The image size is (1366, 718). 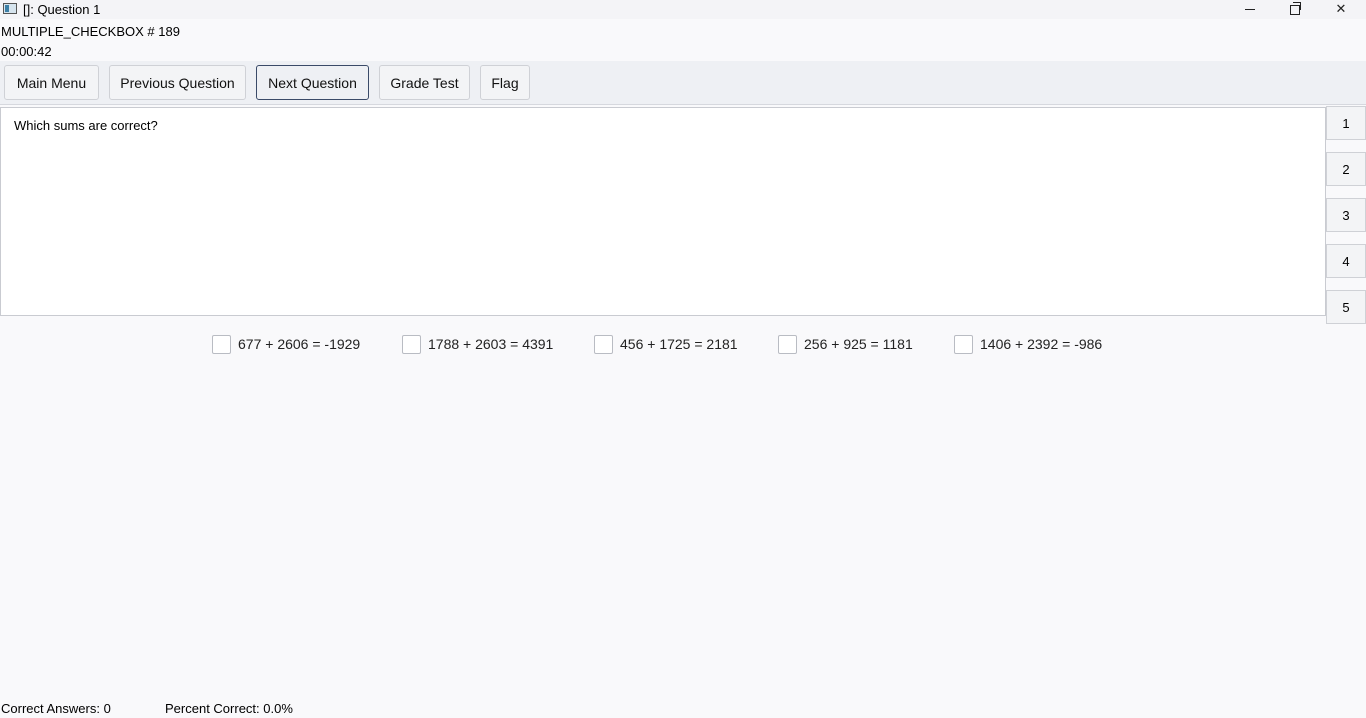 What do you see at coordinates (505, 82) in the screenshot?
I see `flag-button: Flag` at bounding box center [505, 82].